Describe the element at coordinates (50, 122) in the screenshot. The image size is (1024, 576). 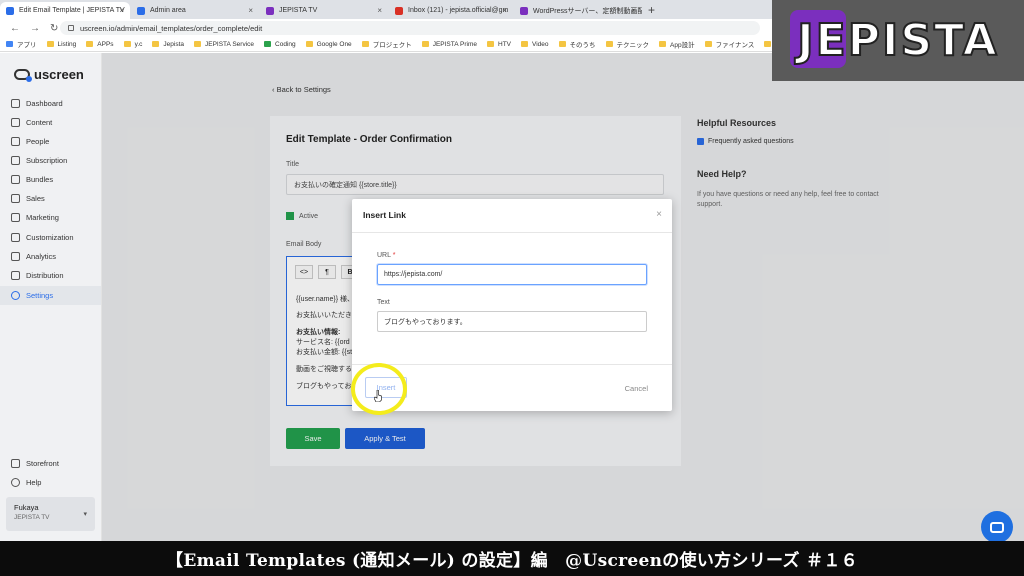
I see `sidebar-item-content: Content` at that location.